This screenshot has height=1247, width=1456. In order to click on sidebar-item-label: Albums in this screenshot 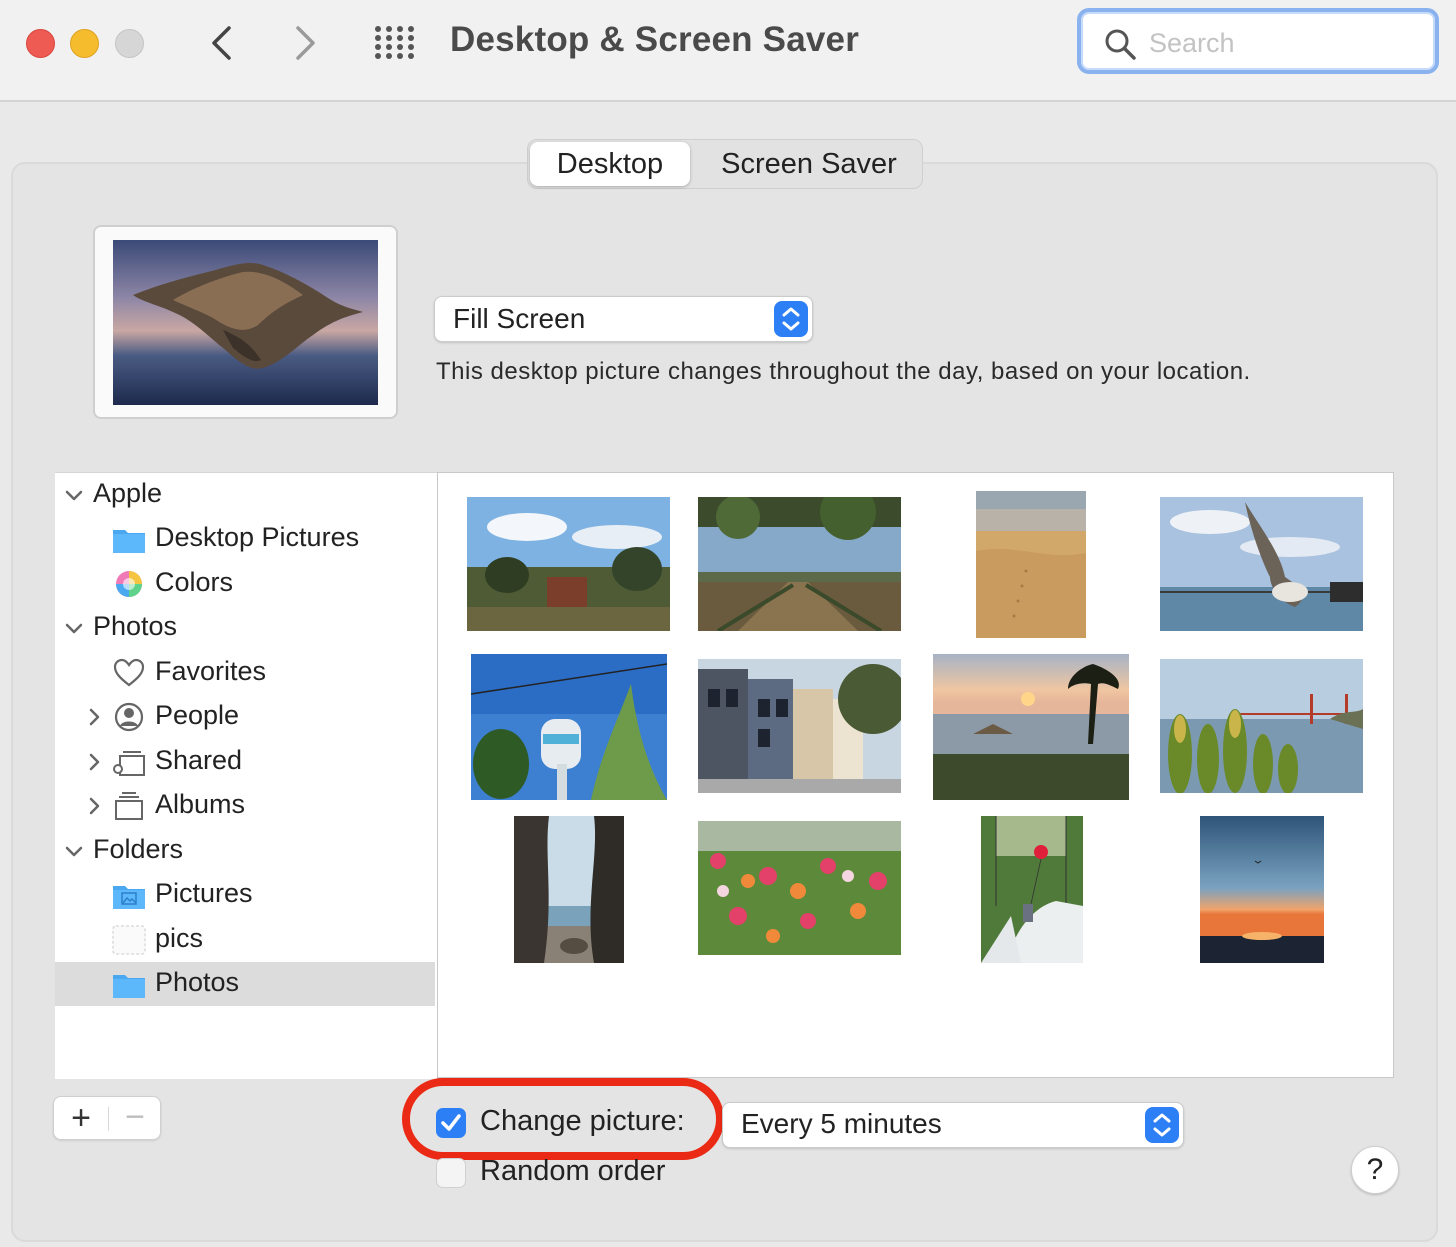, I will do `click(200, 804)`.